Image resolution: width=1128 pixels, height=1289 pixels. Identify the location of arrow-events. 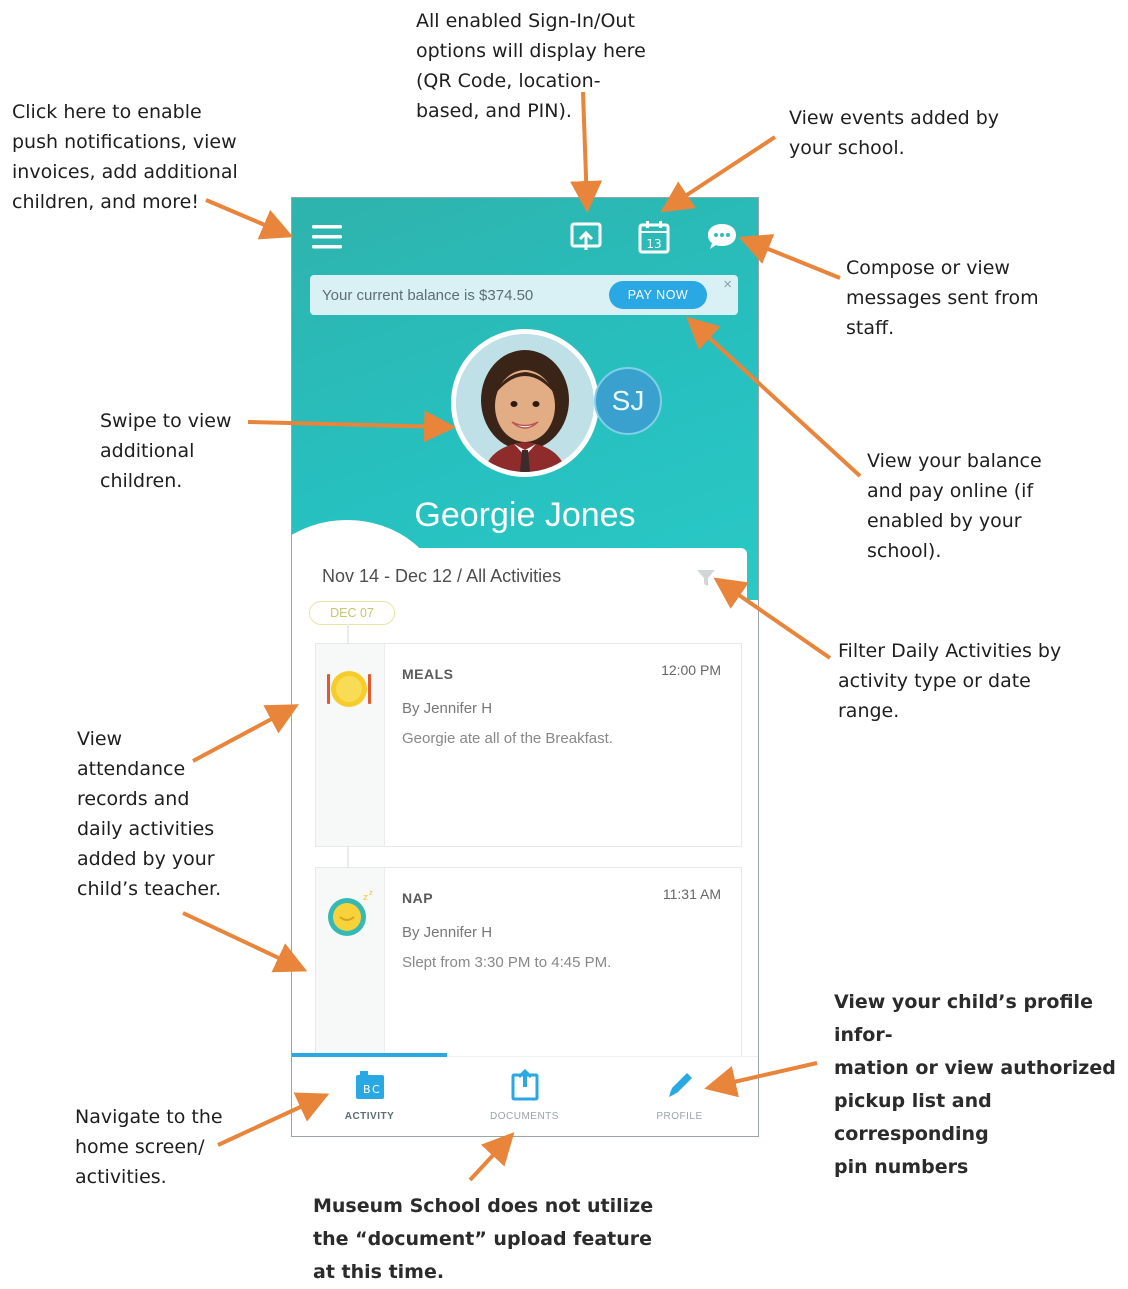
(718, 174).